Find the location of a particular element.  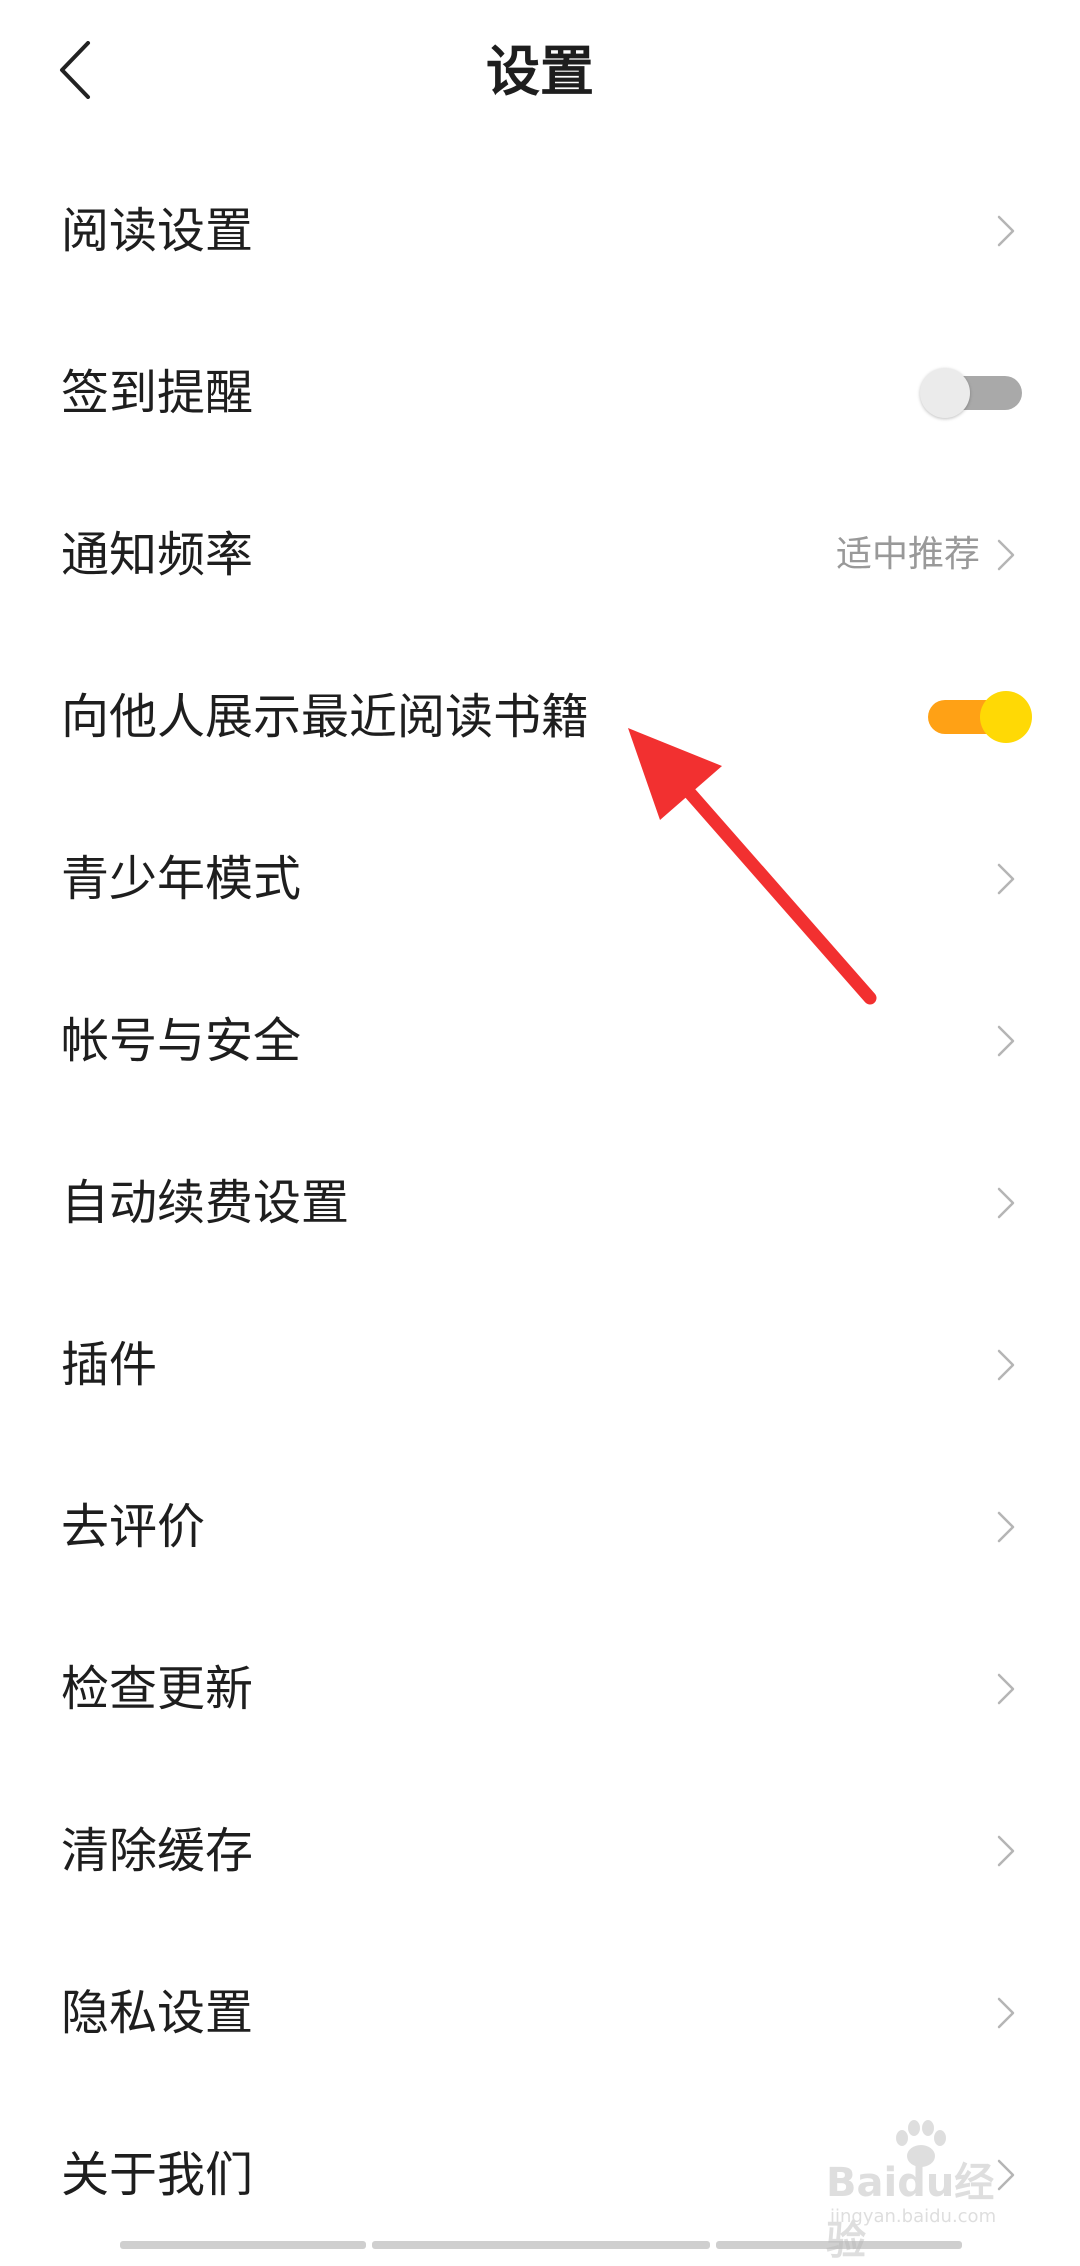

settings-item-check-update: 检查更新 is located at coordinates (540, 1689).